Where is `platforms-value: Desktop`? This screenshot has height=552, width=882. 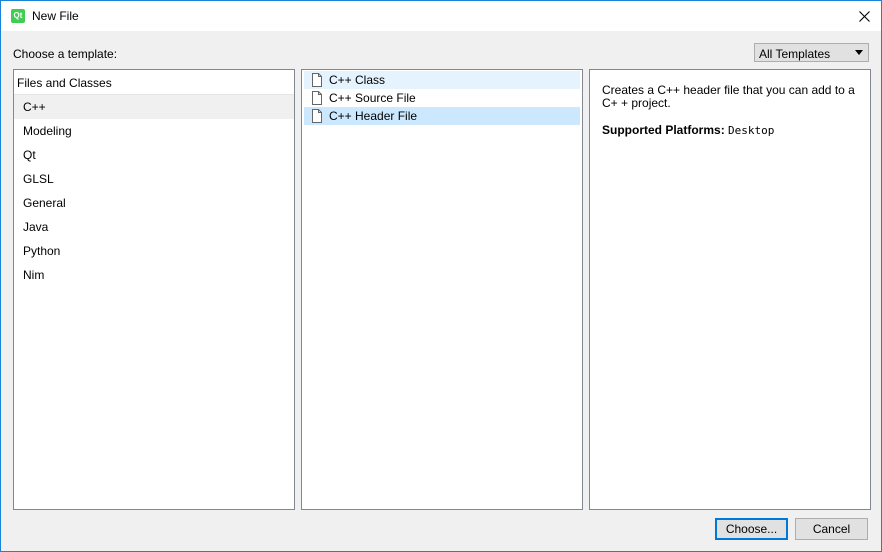 platforms-value: Desktop is located at coordinates (751, 130).